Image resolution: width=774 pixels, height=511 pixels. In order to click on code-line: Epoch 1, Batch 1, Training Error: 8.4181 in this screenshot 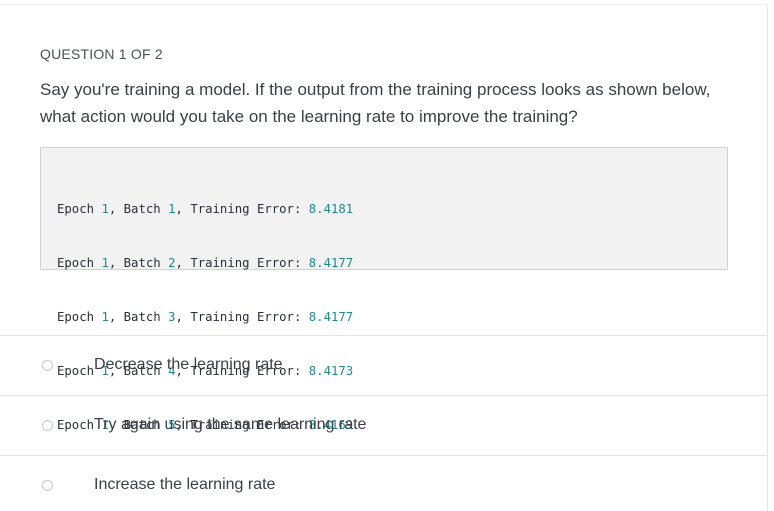, I will do `click(205, 209)`.